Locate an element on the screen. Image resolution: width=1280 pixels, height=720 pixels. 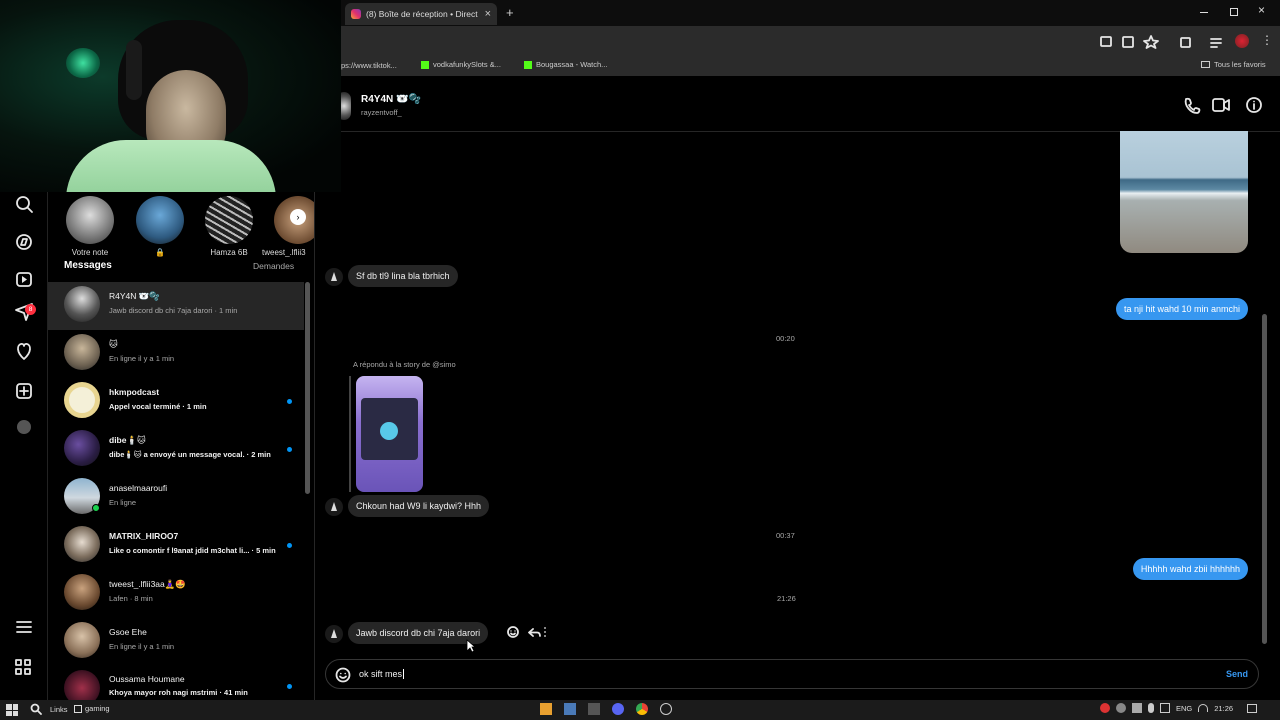
notification-center-icon is located at coordinates (1252, 708).